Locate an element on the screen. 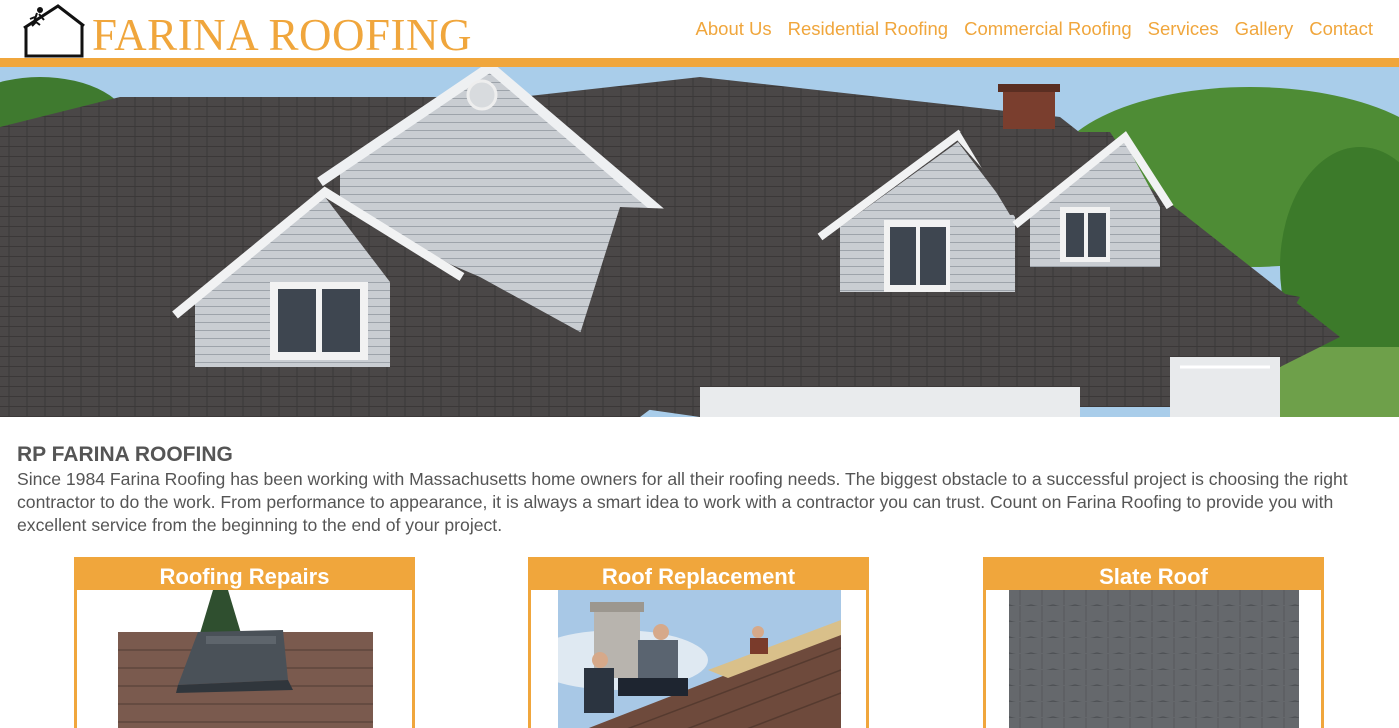 The width and height of the screenshot is (1399, 728). roofing-repairs-image is located at coordinates (245, 659).